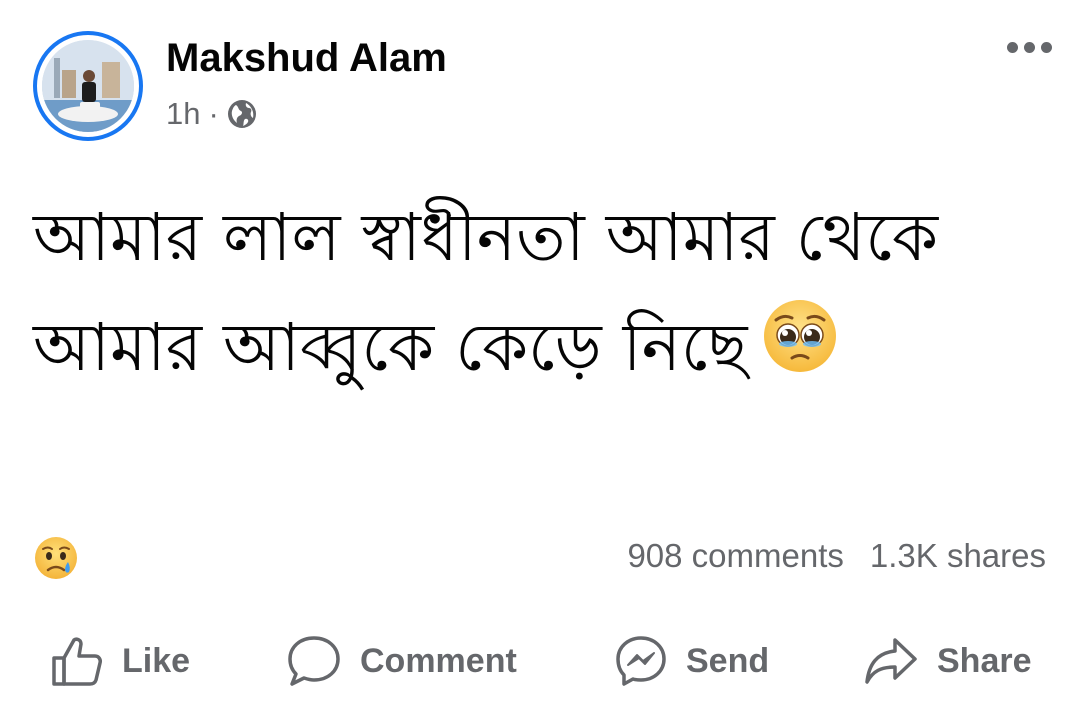  I want to click on avatar-photo, so click(88, 86).